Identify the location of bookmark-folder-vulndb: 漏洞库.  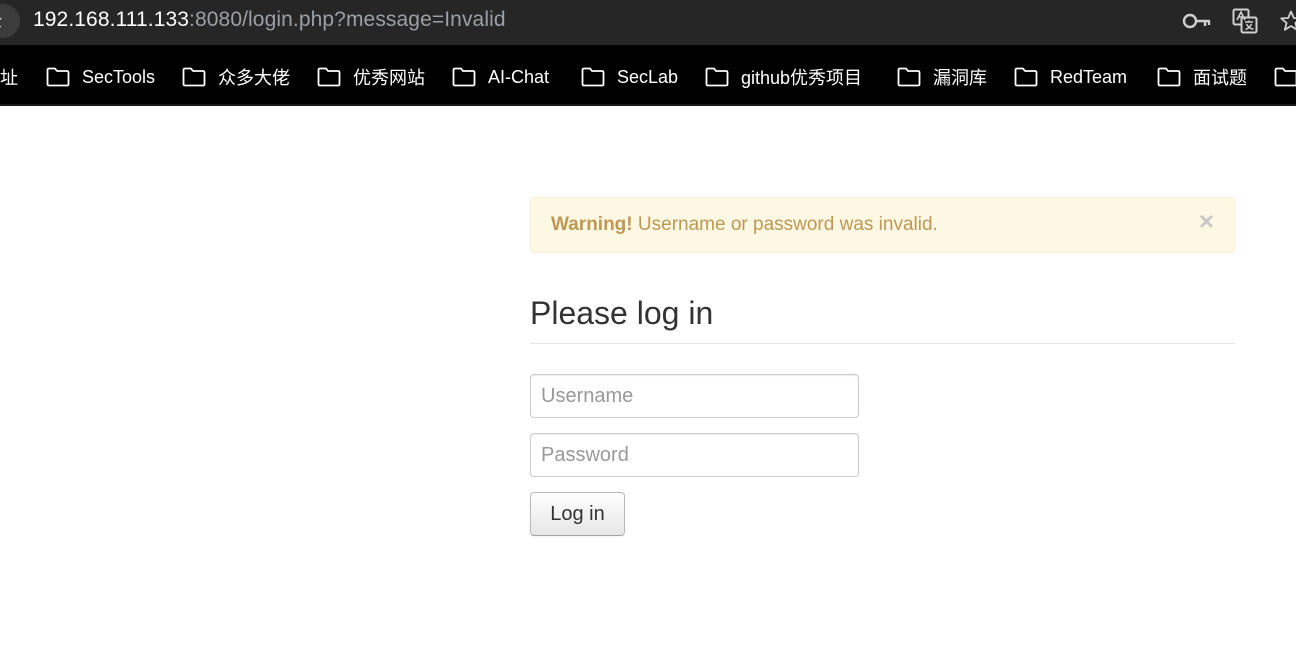
(942, 77).